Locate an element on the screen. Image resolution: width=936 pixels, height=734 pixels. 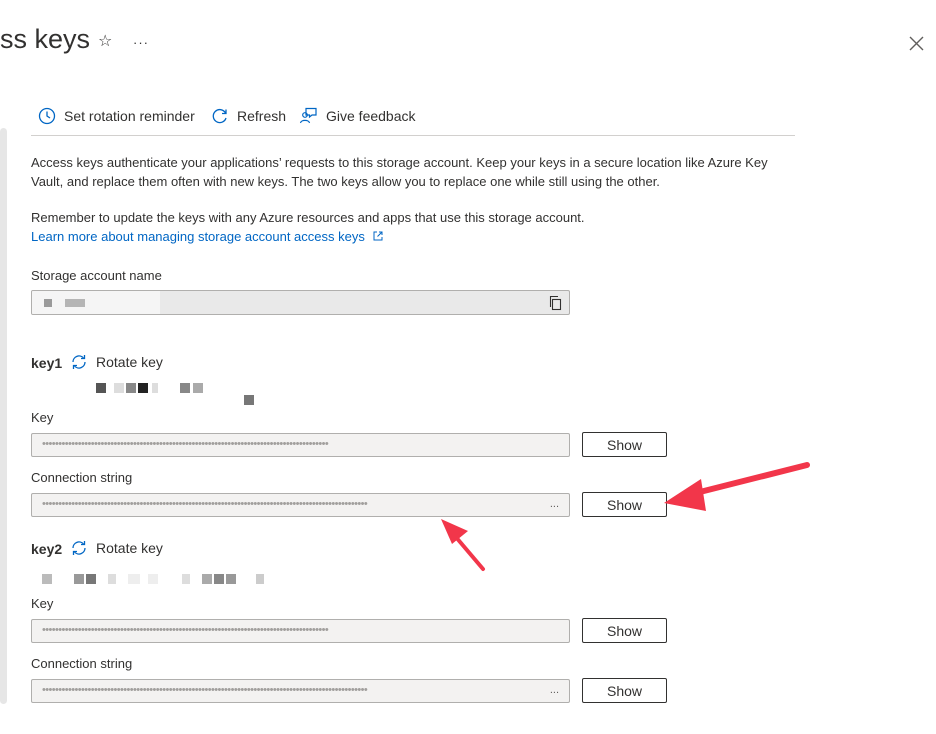
redacted-key1-timestamp is located at coordinates (177, 394).